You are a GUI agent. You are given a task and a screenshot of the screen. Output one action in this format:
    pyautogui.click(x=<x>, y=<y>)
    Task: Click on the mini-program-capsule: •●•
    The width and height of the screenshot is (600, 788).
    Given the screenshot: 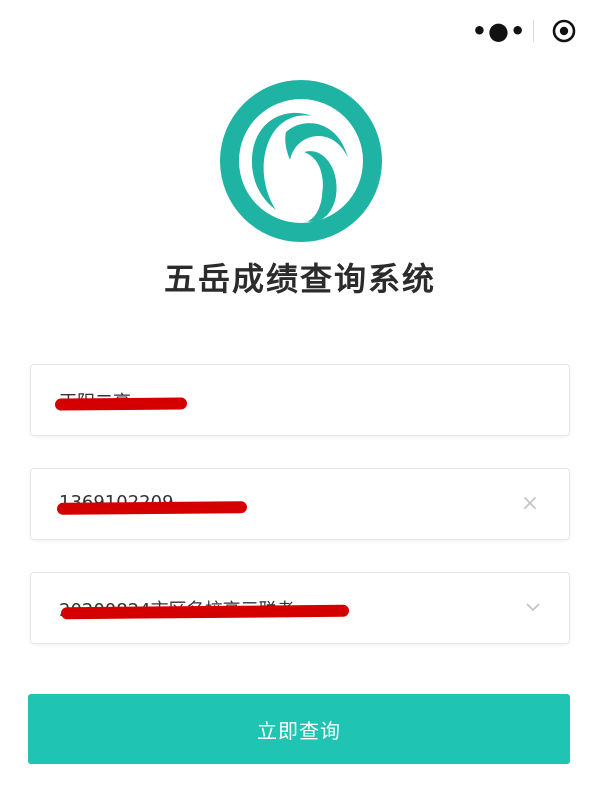 What is the action you would take?
    pyautogui.click(x=516, y=31)
    